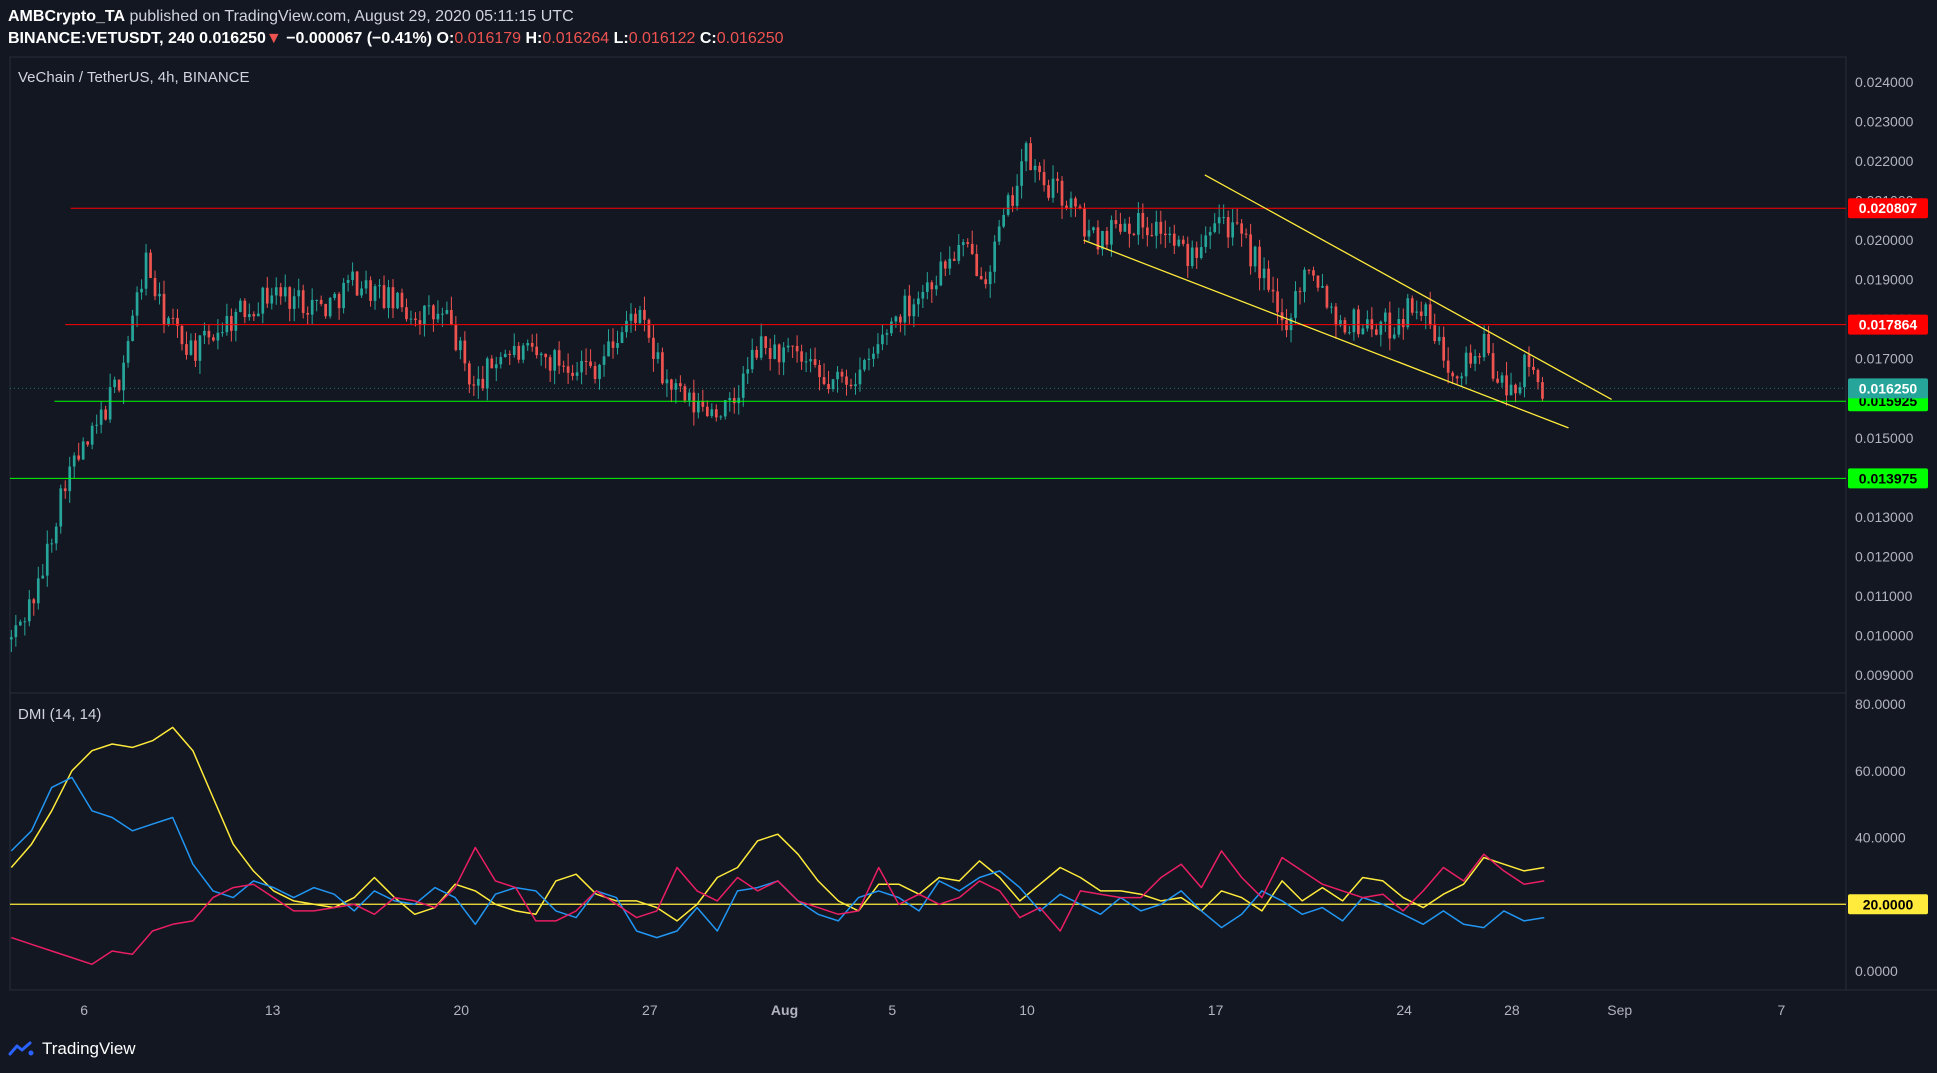  What do you see at coordinates (59, 714) in the screenshot?
I see `dmi-pane-title: DMI (14, 14)` at bounding box center [59, 714].